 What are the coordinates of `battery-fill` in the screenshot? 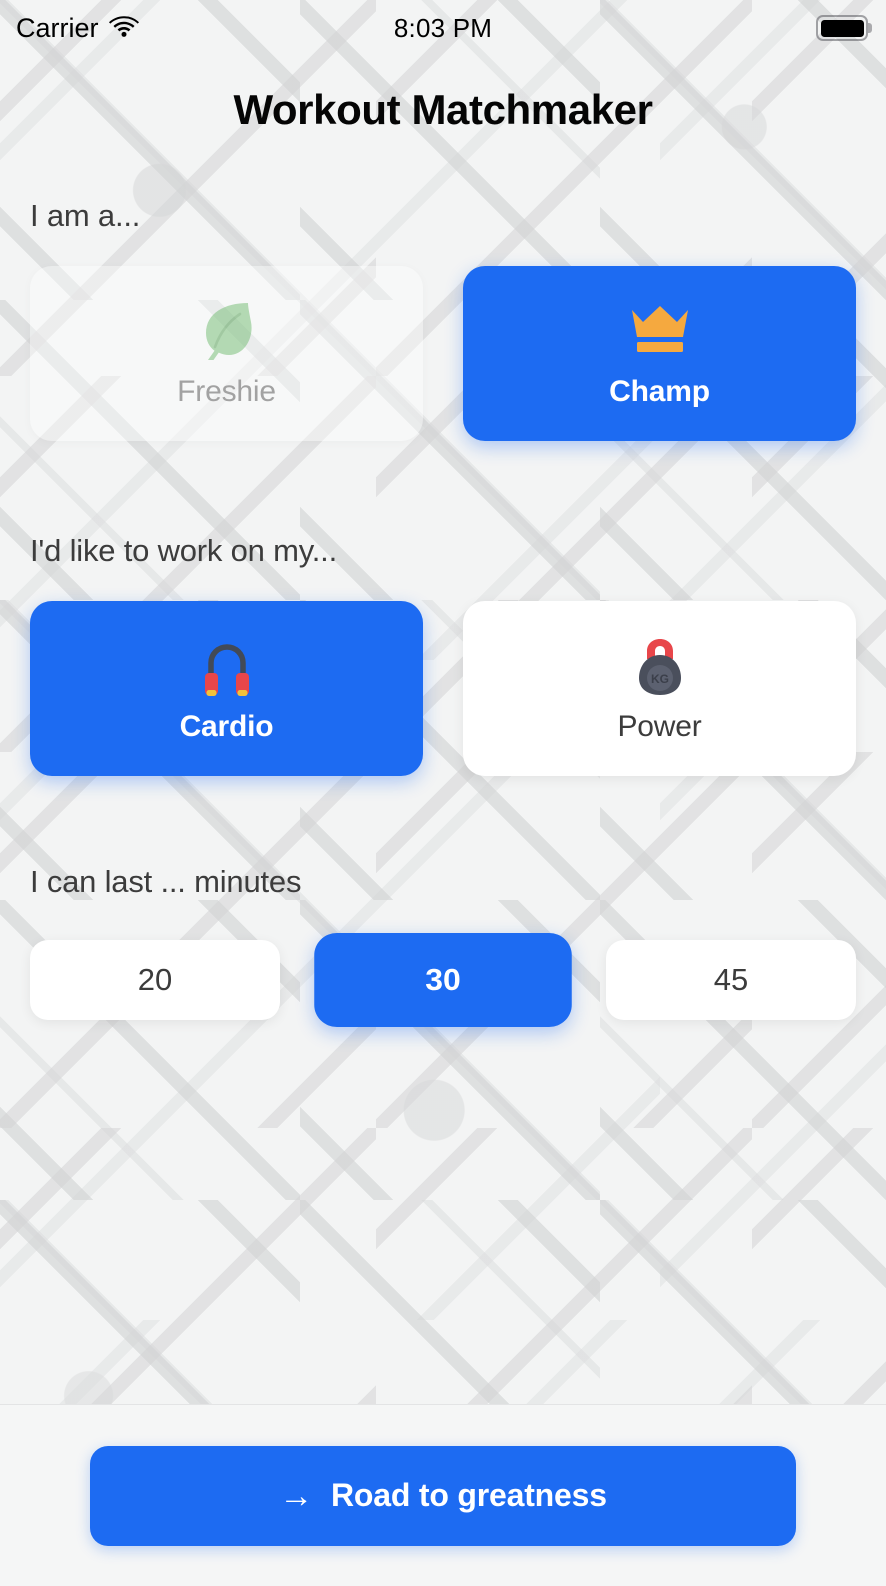 It's located at (842, 28).